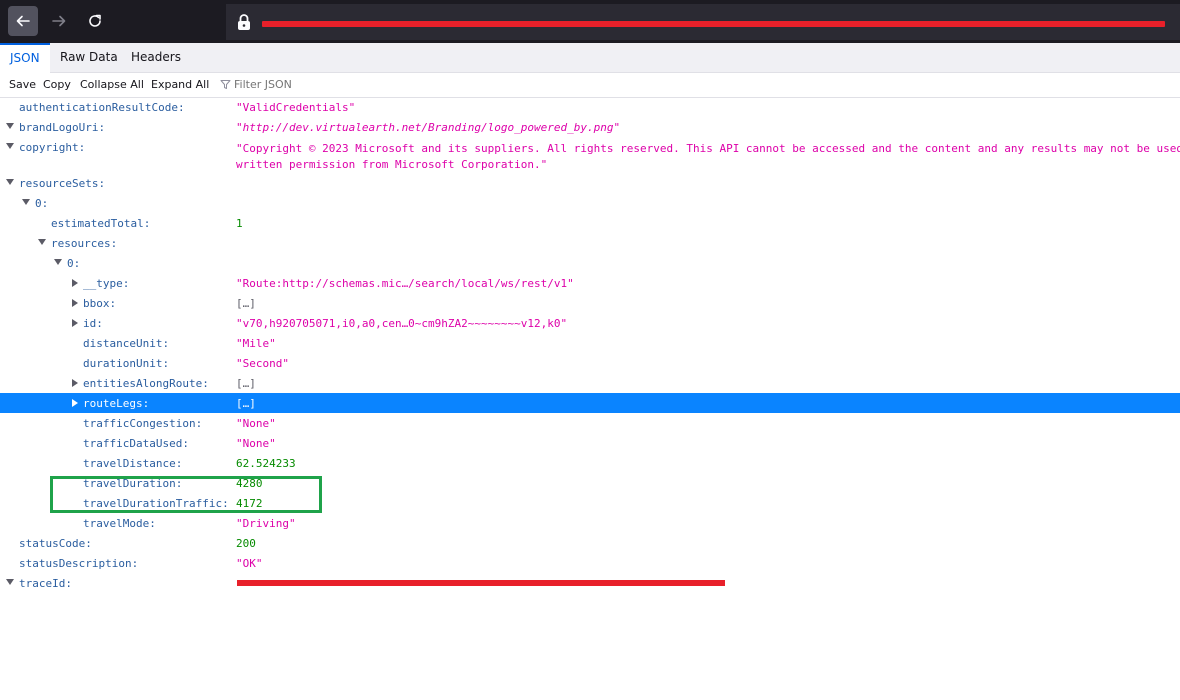 The height and width of the screenshot is (700, 1180). What do you see at coordinates (101, 223) in the screenshot?
I see `json-key: estimatedTotal:` at bounding box center [101, 223].